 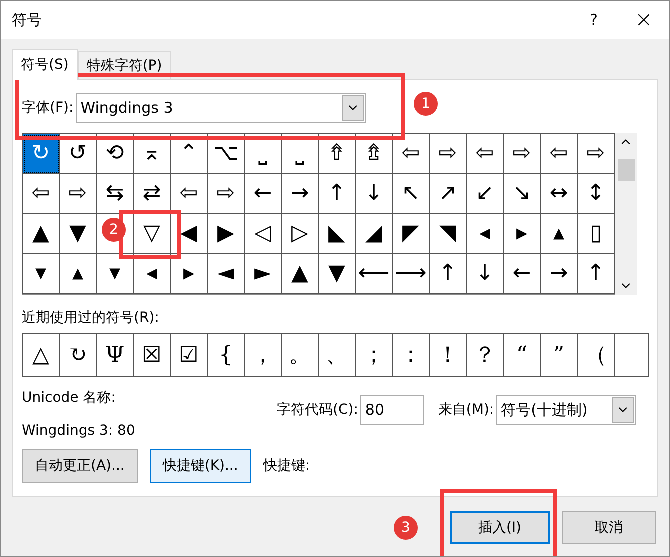 What do you see at coordinates (485, 194) in the screenshot?
I see `symbol-cell: ↙` at bounding box center [485, 194].